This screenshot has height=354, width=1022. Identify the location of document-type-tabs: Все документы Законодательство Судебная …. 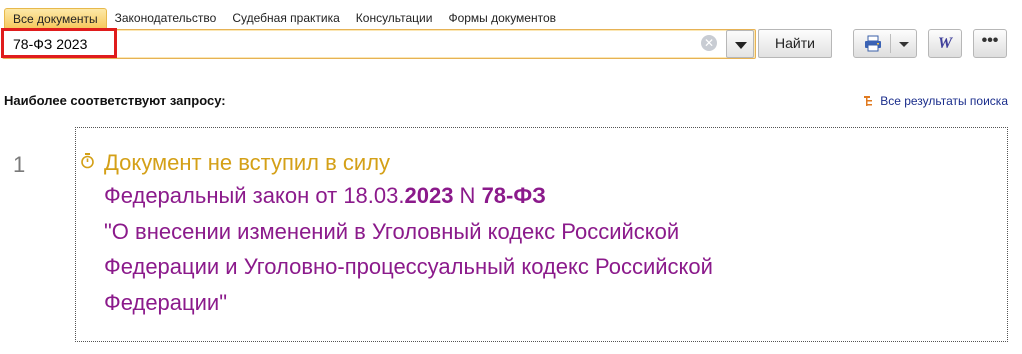
(284, 18).